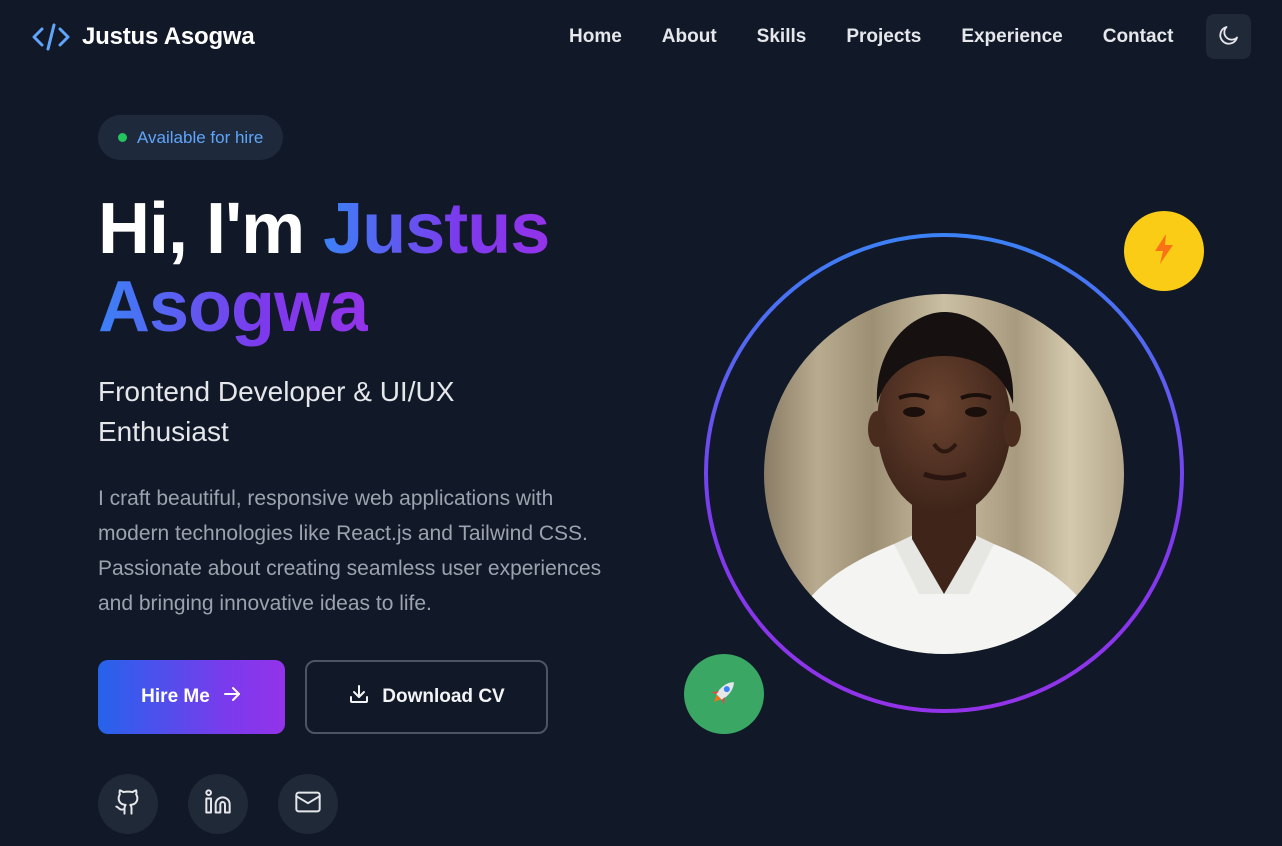  I want to click on brand-logo: Justus Asogwa, so click(143, 37).